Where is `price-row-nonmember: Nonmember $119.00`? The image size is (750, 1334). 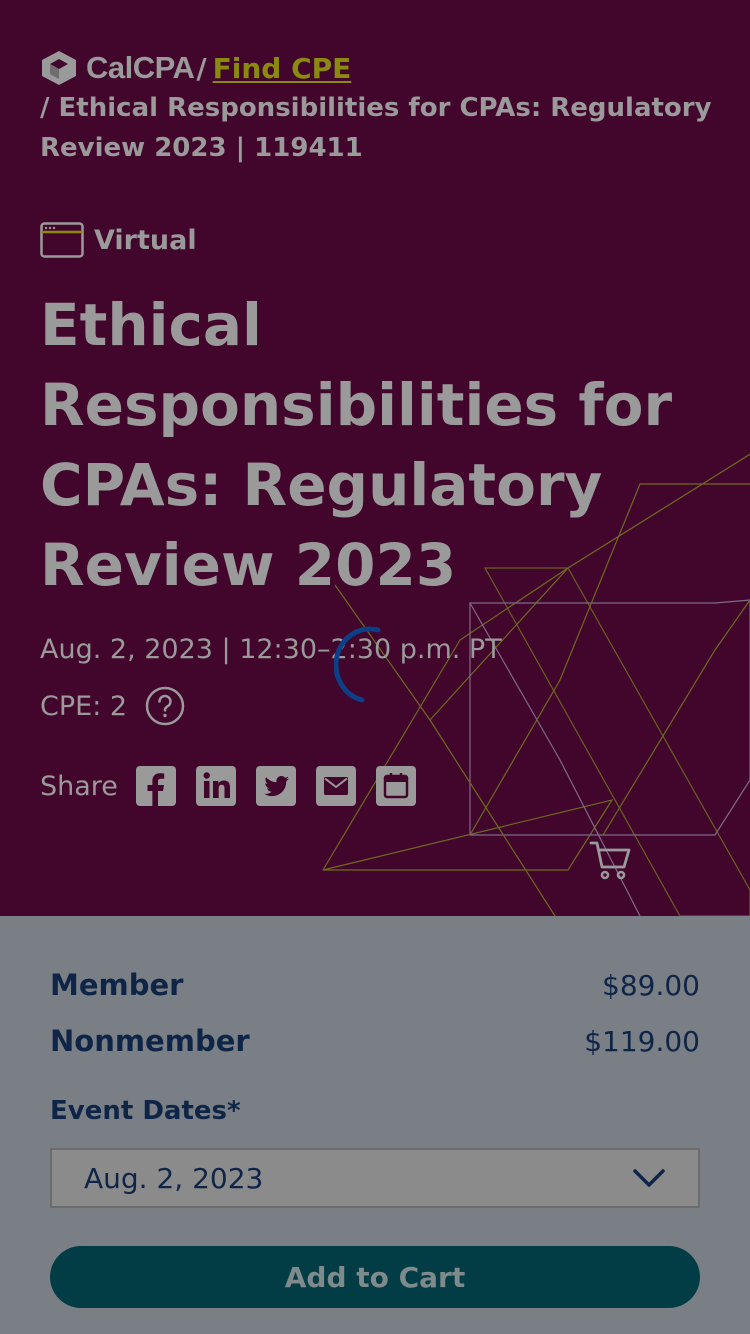 price-row-nonmember: Nonmember $119.00 is located at coordinates (375, 1041).